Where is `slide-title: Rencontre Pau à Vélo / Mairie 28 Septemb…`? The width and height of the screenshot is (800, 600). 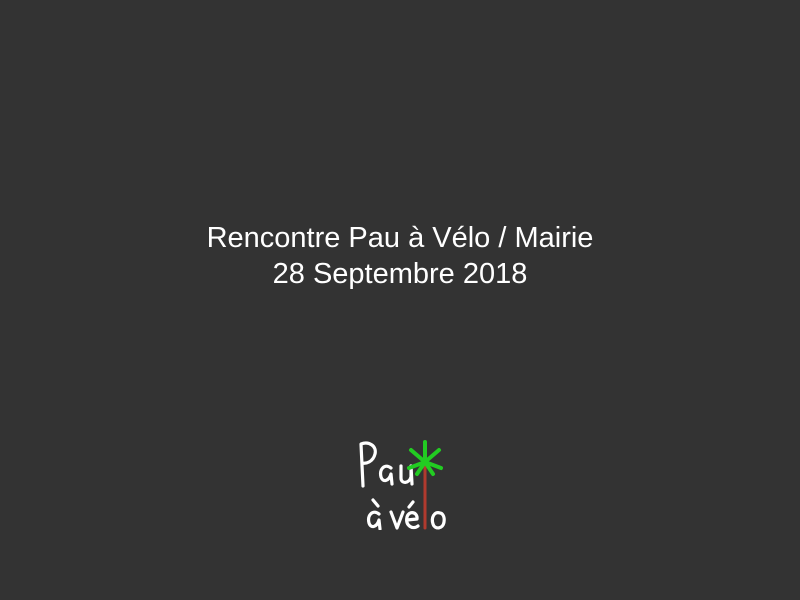
slide-title: Rencontre Pau à Vélo / Mairie 28 Septemb… is located at coordinates (400, 256).